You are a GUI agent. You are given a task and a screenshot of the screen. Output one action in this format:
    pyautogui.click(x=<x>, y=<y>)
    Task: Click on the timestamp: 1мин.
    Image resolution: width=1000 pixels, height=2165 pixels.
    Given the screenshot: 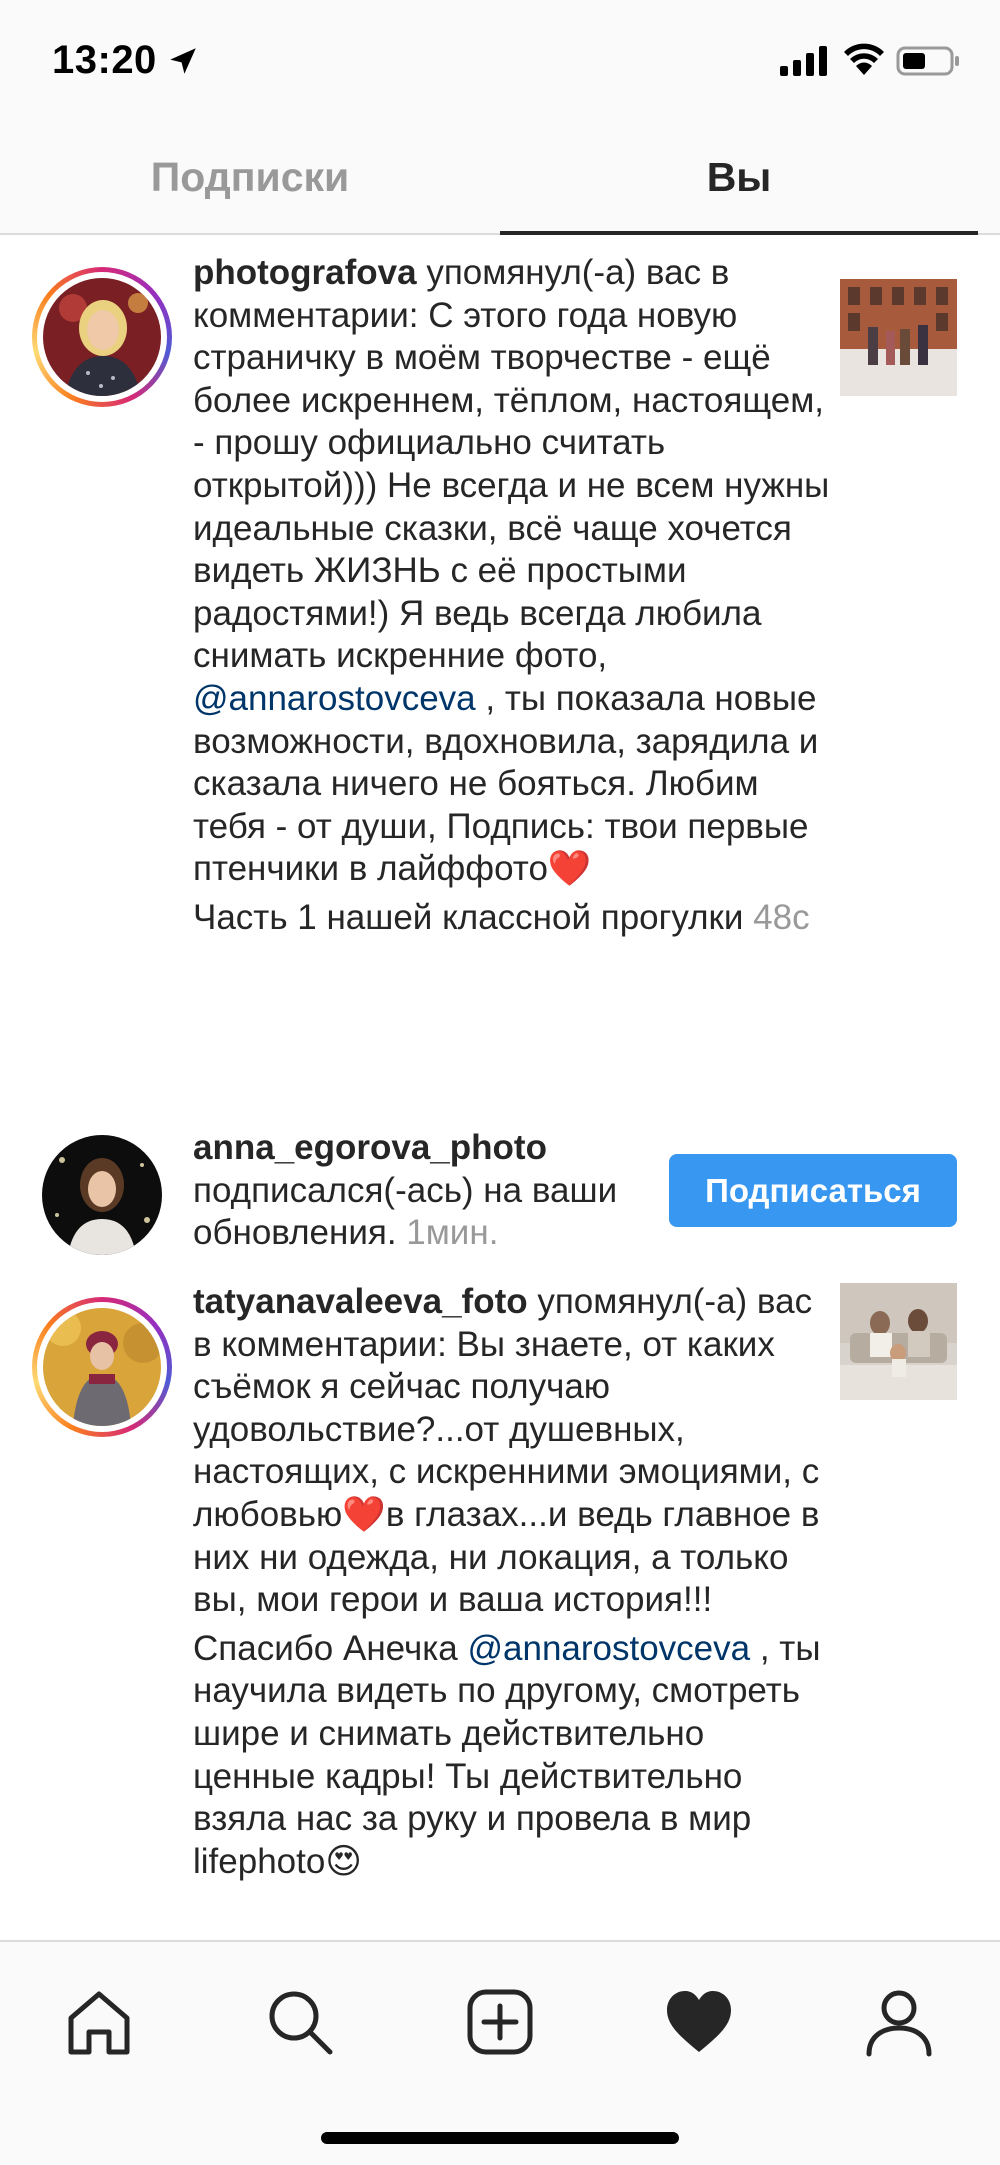 What is the action you would take?
    pyautogui.click(x=452, y=1233)
    